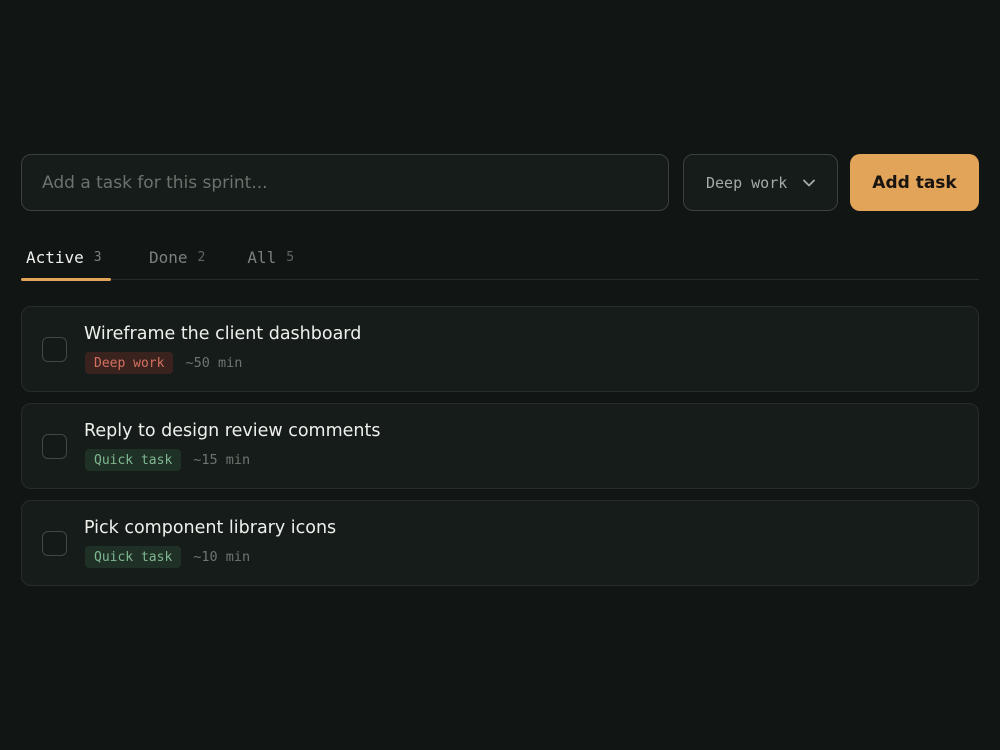 Image resolution: width=1000 pixels, height=750 pixels. I want to click on task-meta: Deep work ~50 min, so click(163, 363).